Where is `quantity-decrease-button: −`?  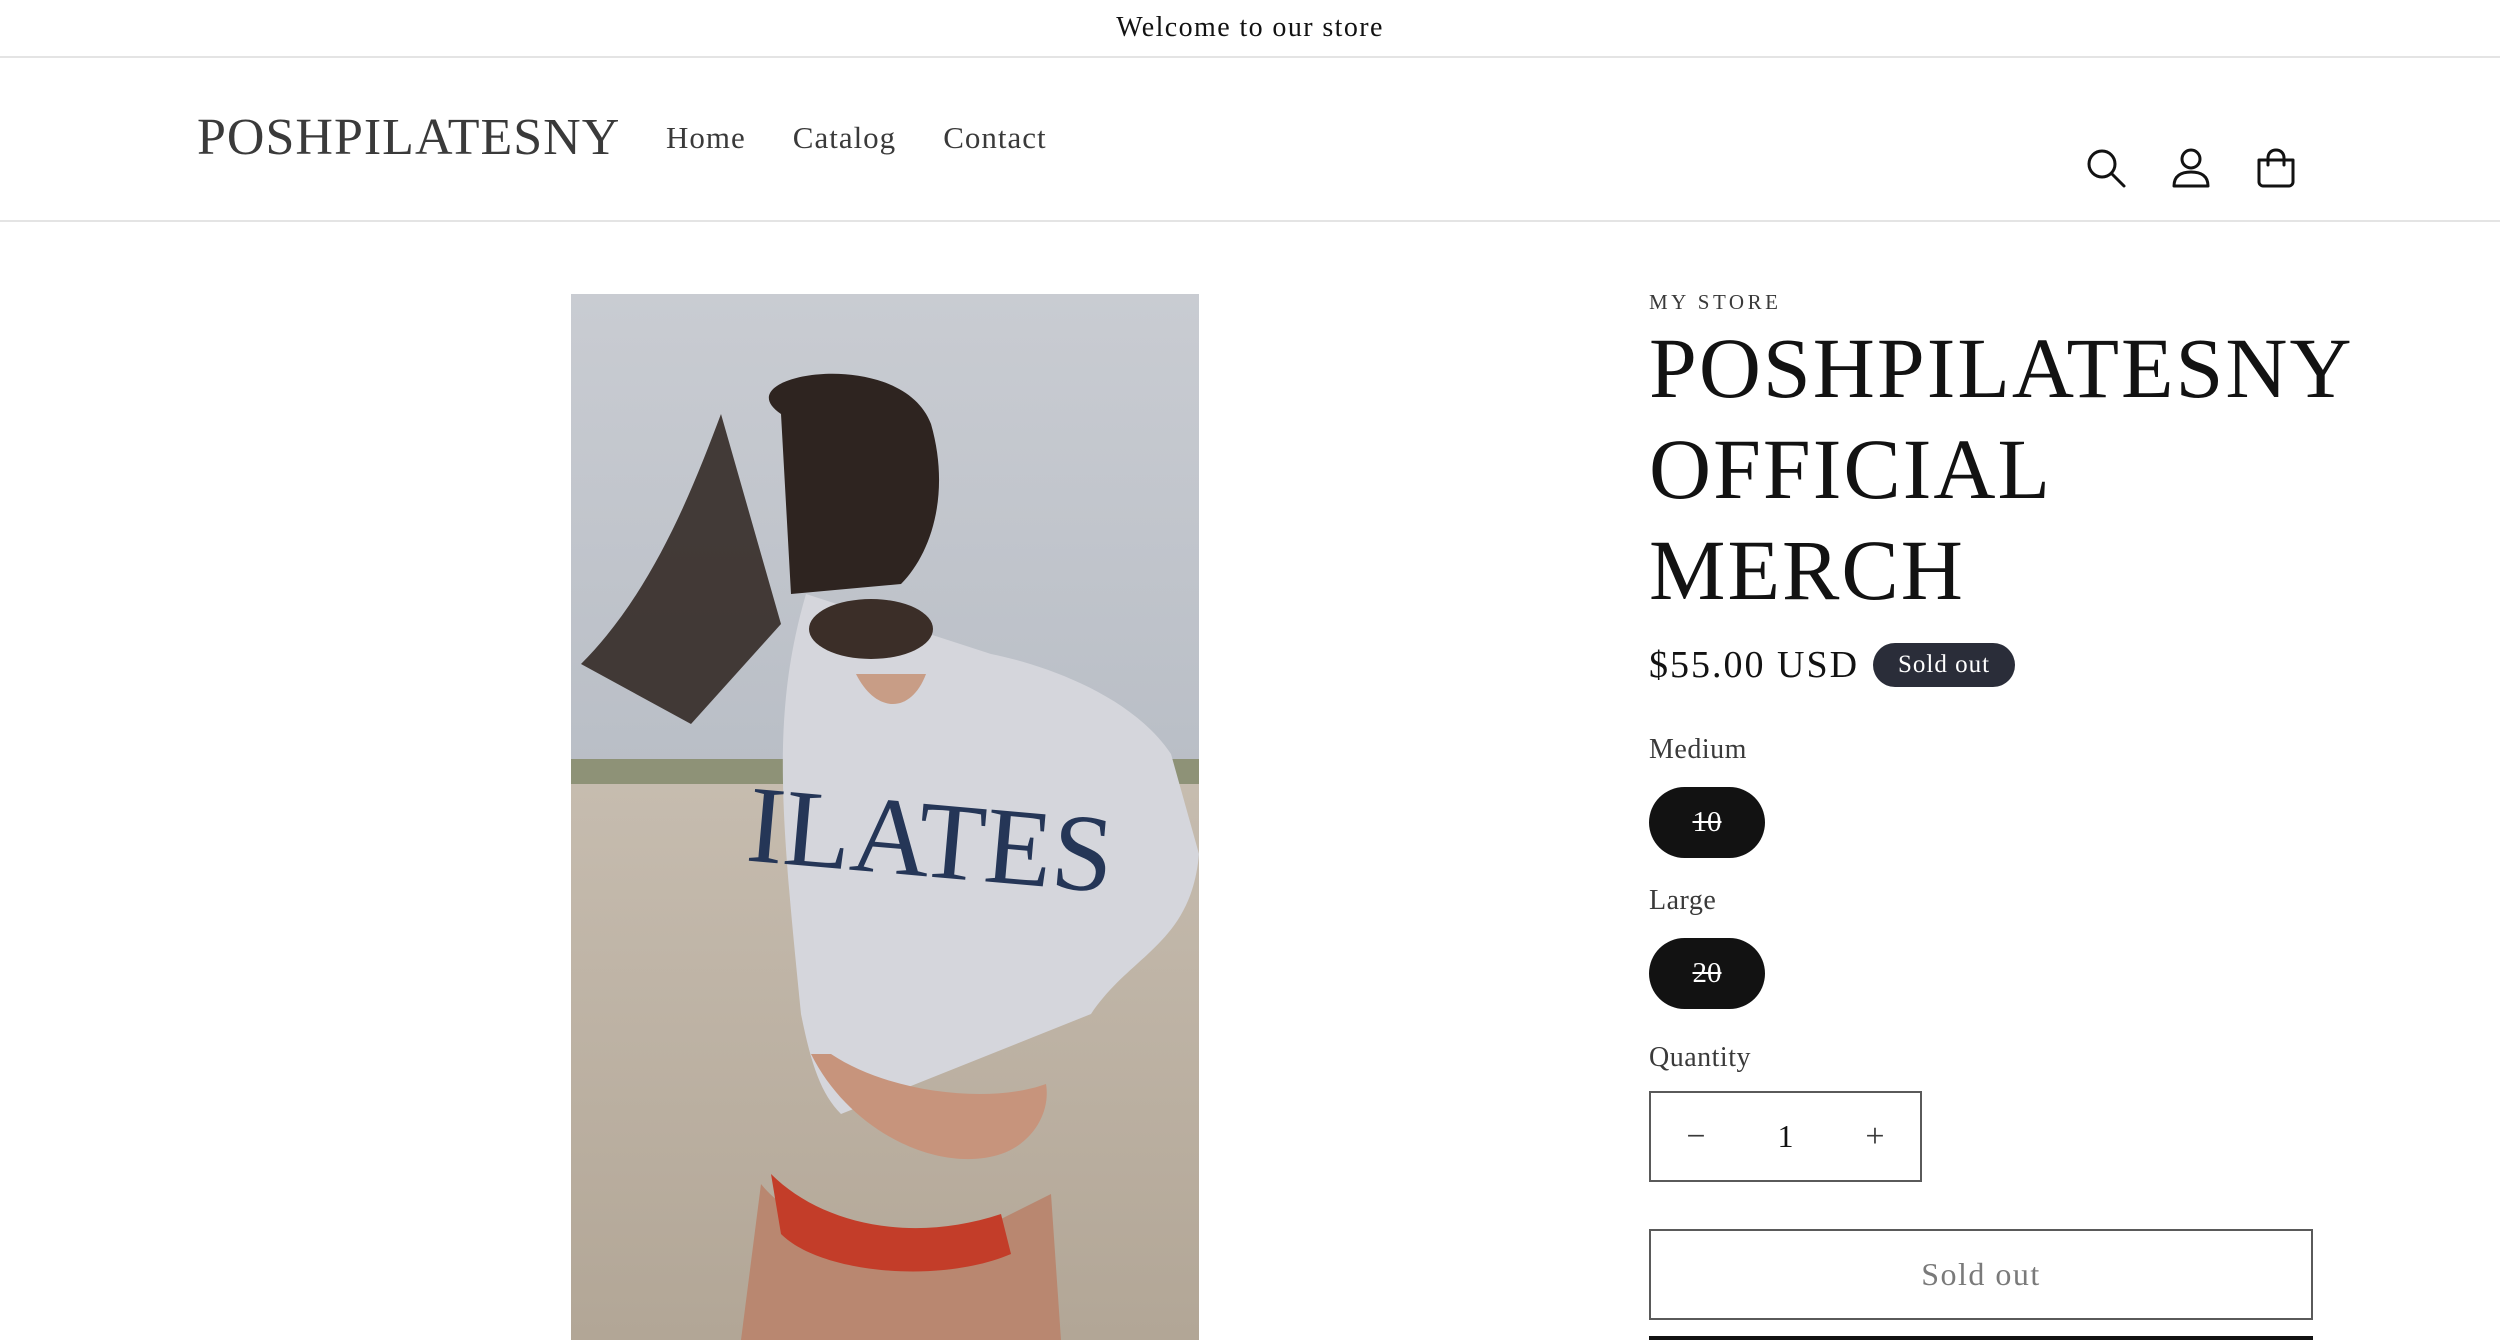
quantity-decrease-button: − is located at coordinates (1696, 1136).